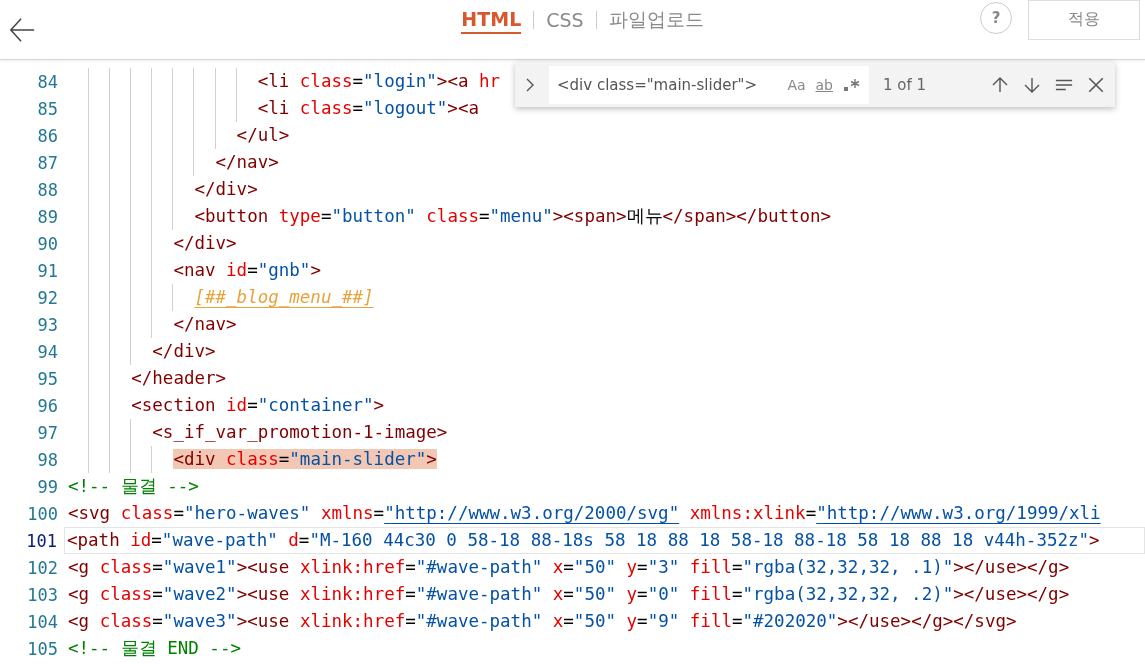 The image size is (1145, 664). What do you see at coordinates (47, 243) in the screenshot?
I see `line-number: 90` at bounding box center [47, 243].